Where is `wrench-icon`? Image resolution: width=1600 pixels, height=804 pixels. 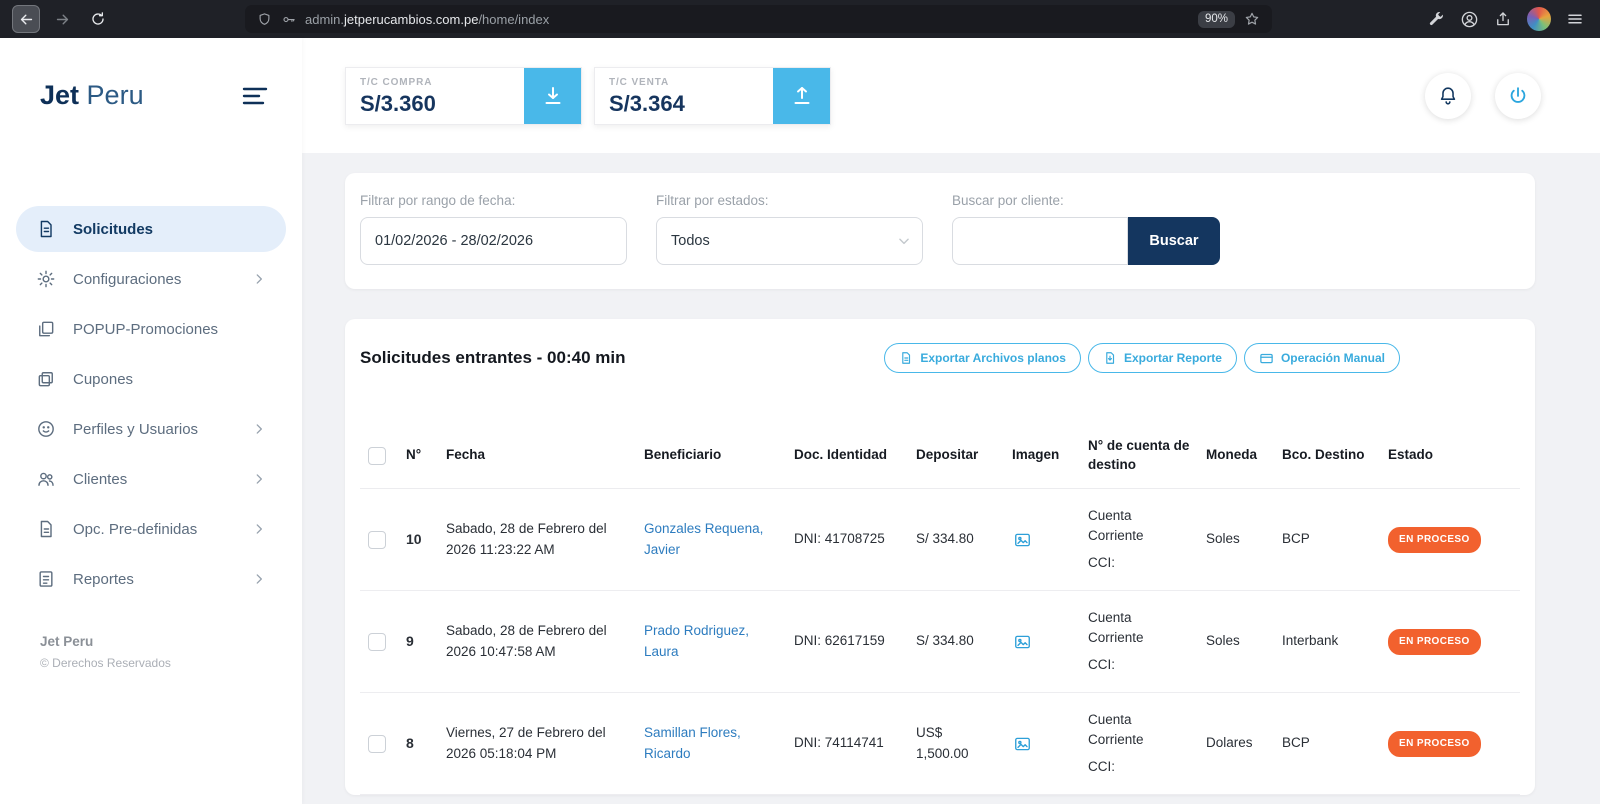
wrench-icon is located at coordinates (1436, 19).